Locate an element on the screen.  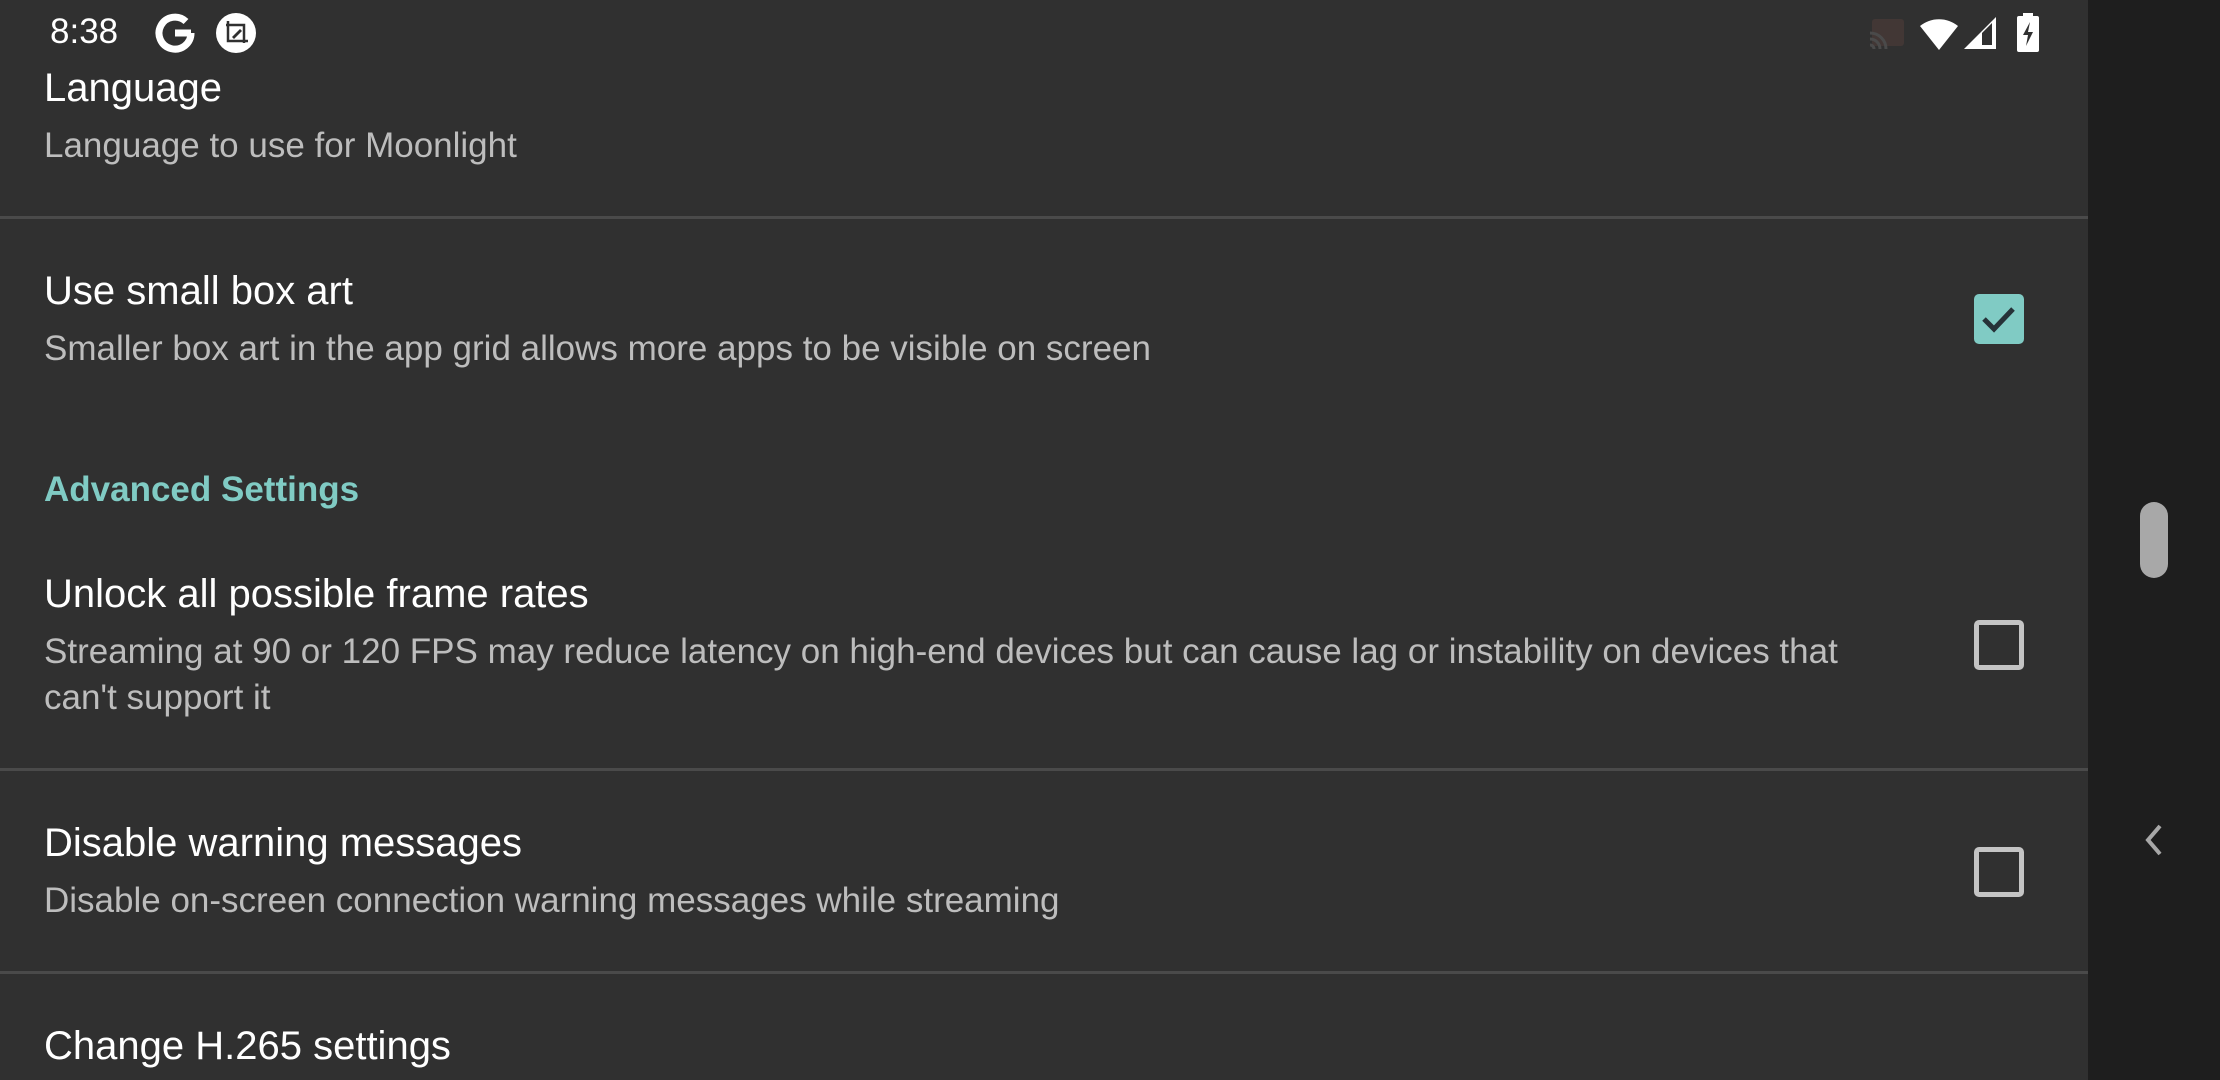
unlock-frame-rates-checkbox is located at coordinates (1999, 645).